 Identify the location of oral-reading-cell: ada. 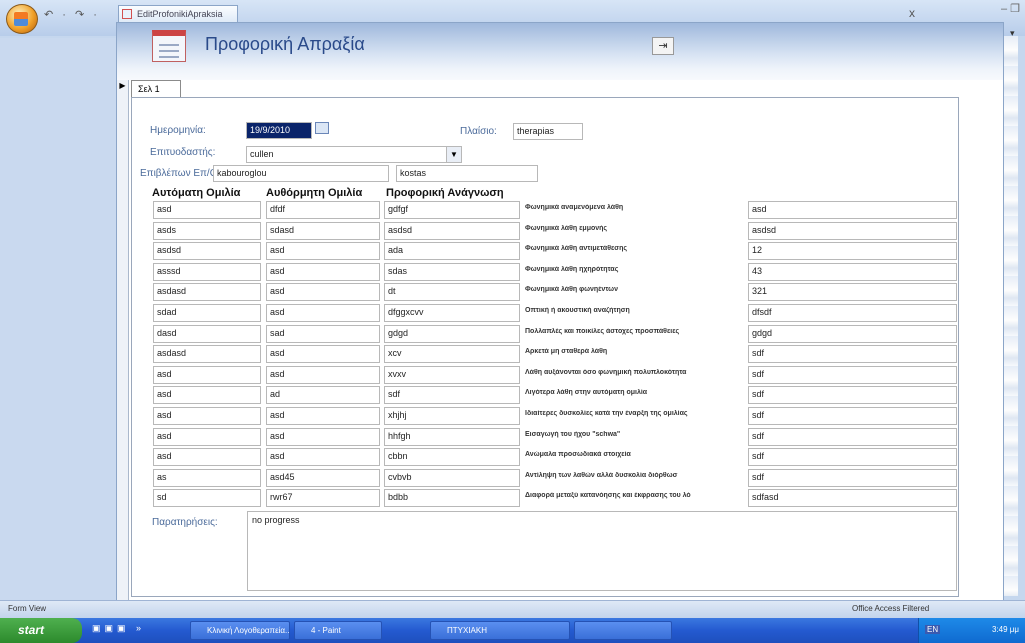
(452, 251).